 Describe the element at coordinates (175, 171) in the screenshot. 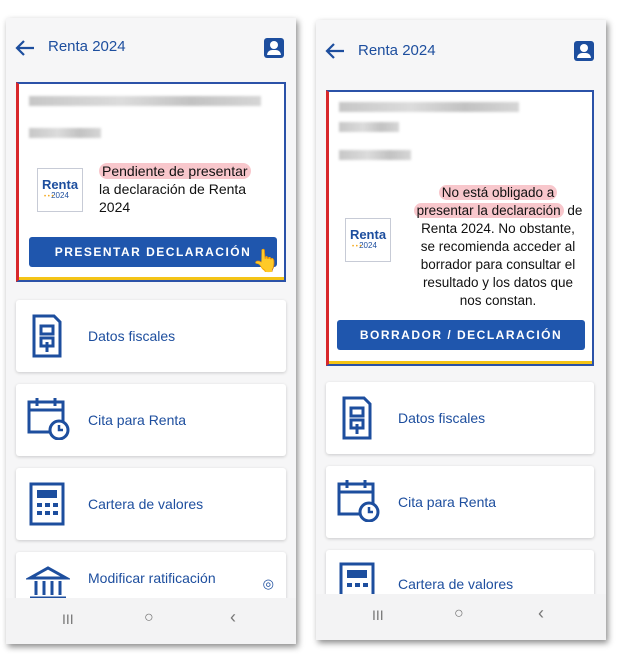

I see `status-highlight: Pendiente de presentar` at that location.